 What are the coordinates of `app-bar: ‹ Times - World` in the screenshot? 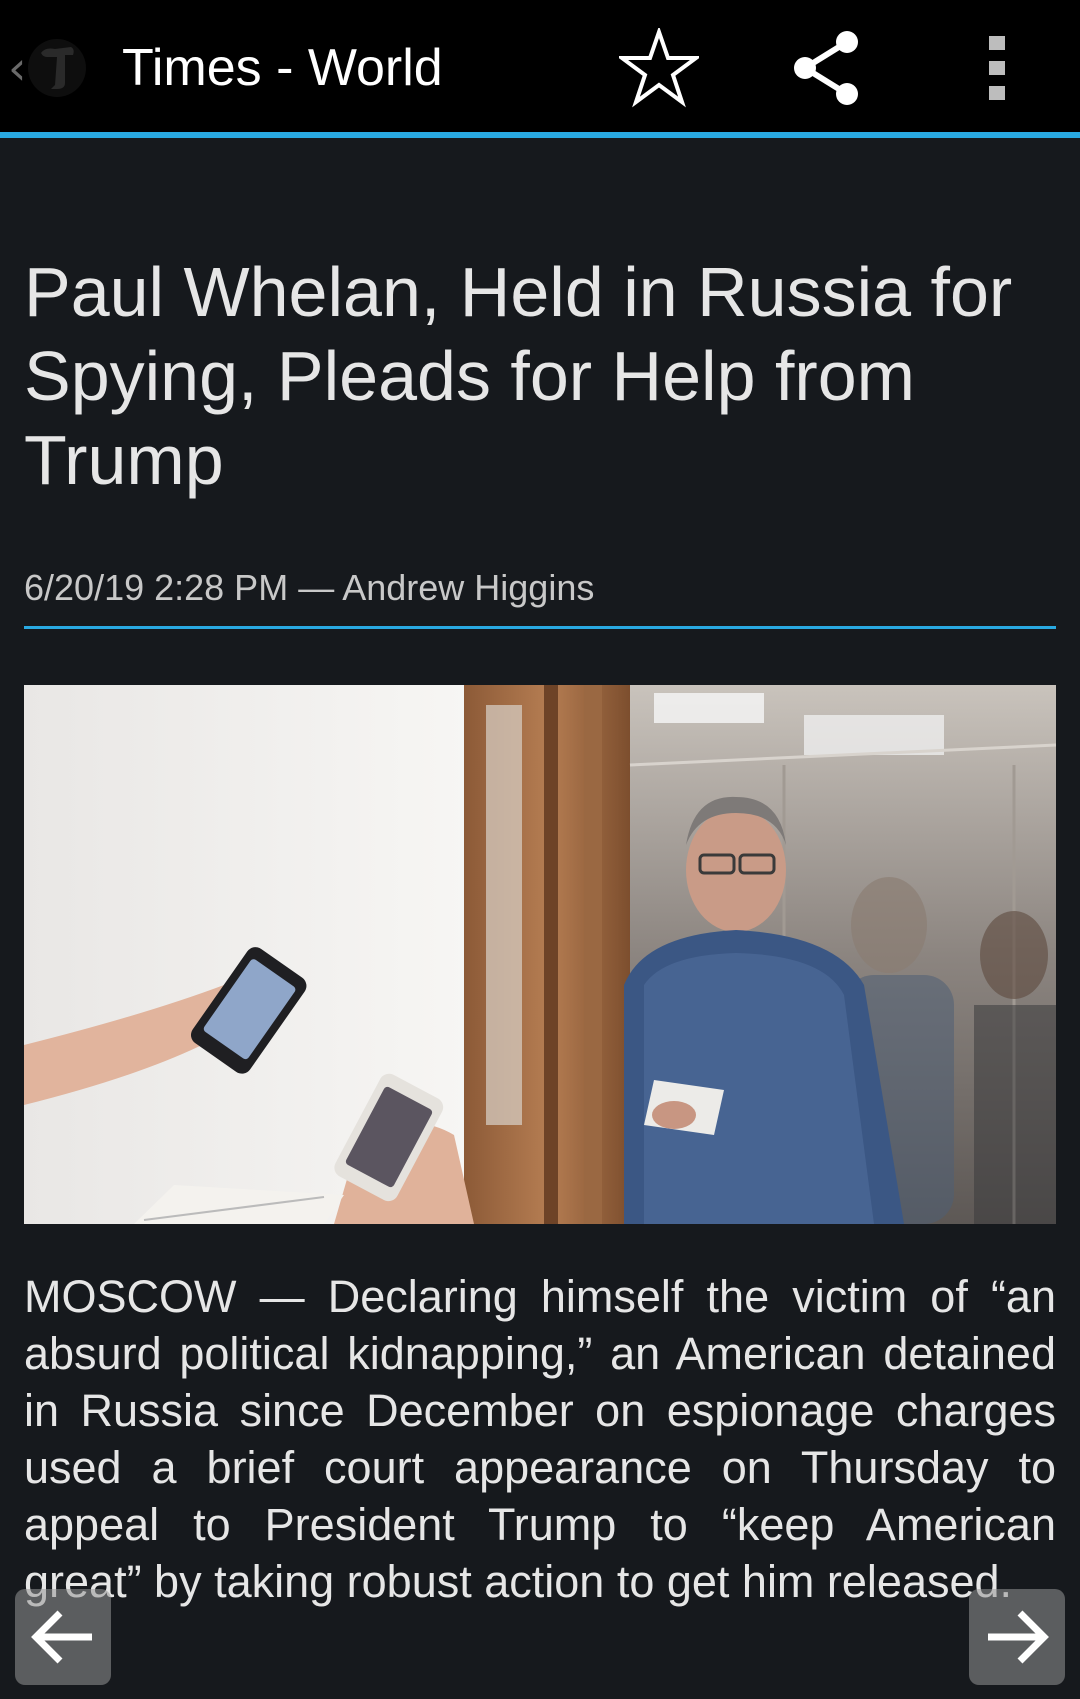 It's located at (540, 66).